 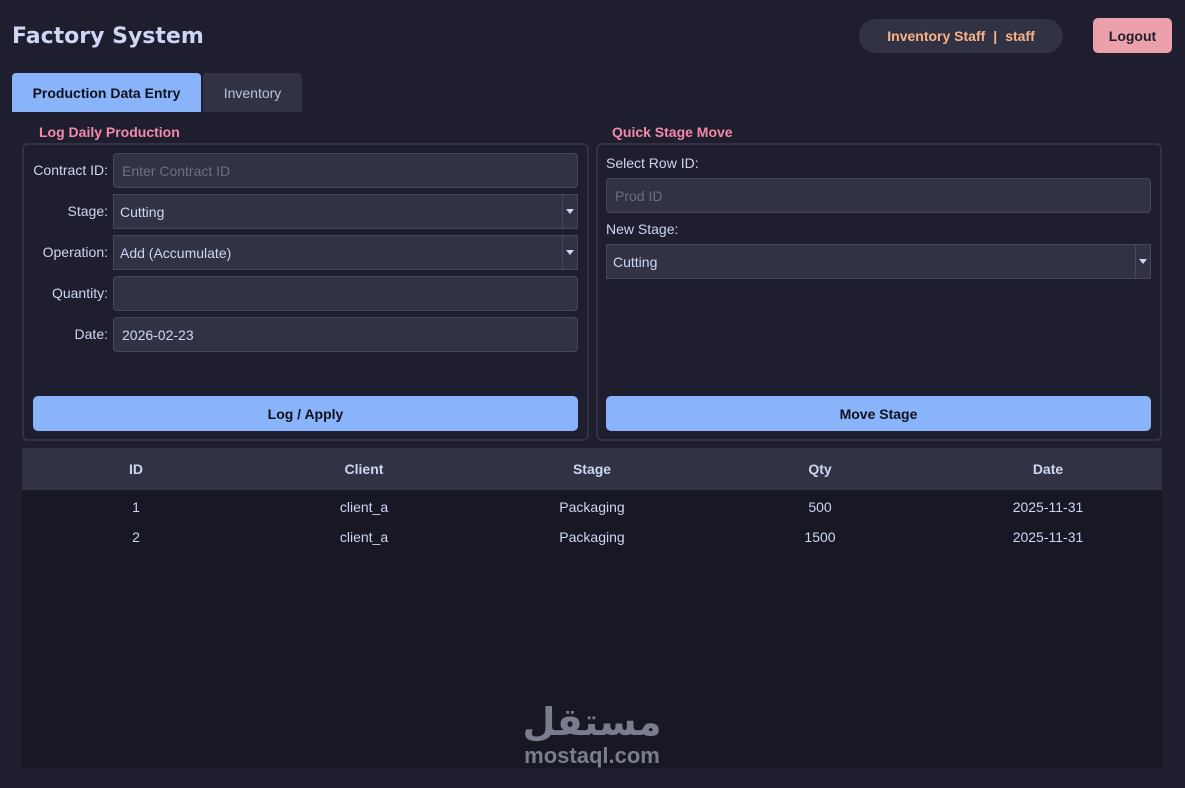 I want to click on quantity-label: Quantity:, so click(x=79, y=293).